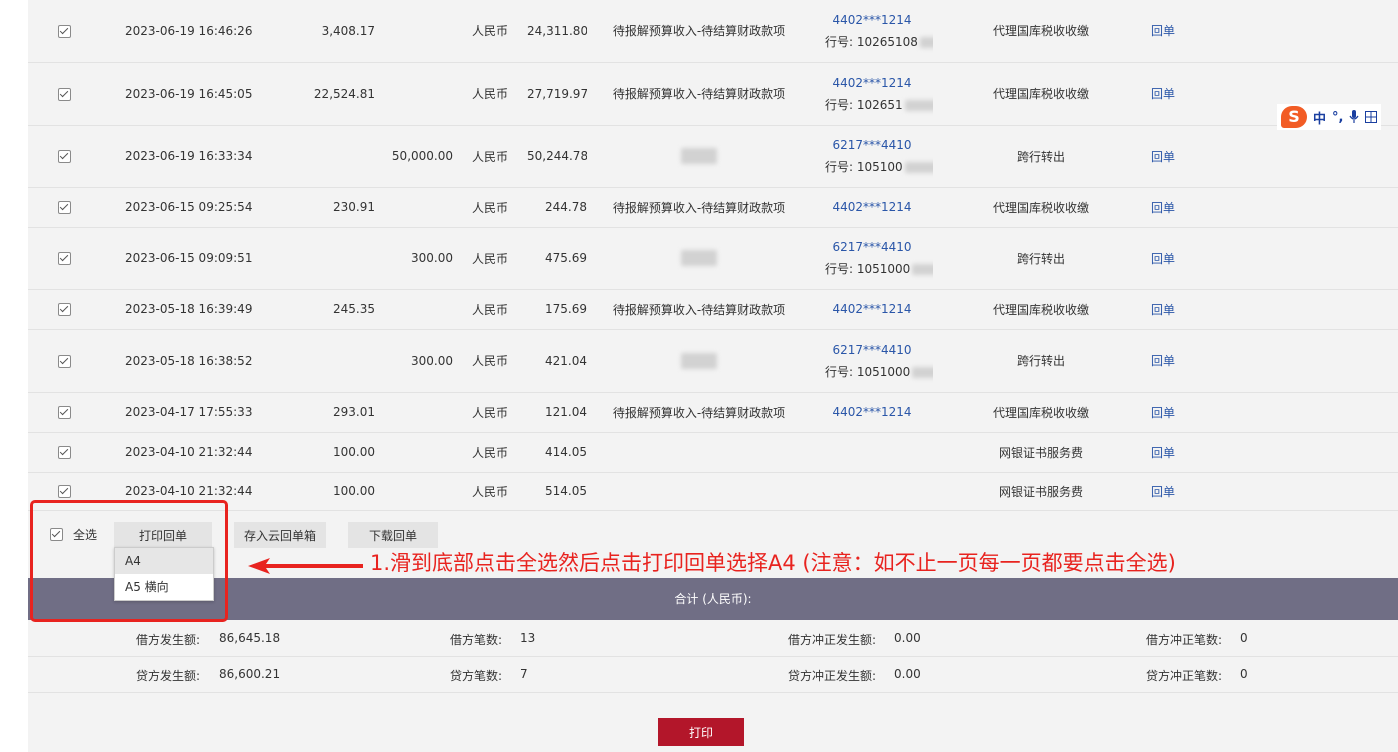  Describe the element at coordinates (1319, 117) in the screenshot. I see `ime-mode: 中` at that location.